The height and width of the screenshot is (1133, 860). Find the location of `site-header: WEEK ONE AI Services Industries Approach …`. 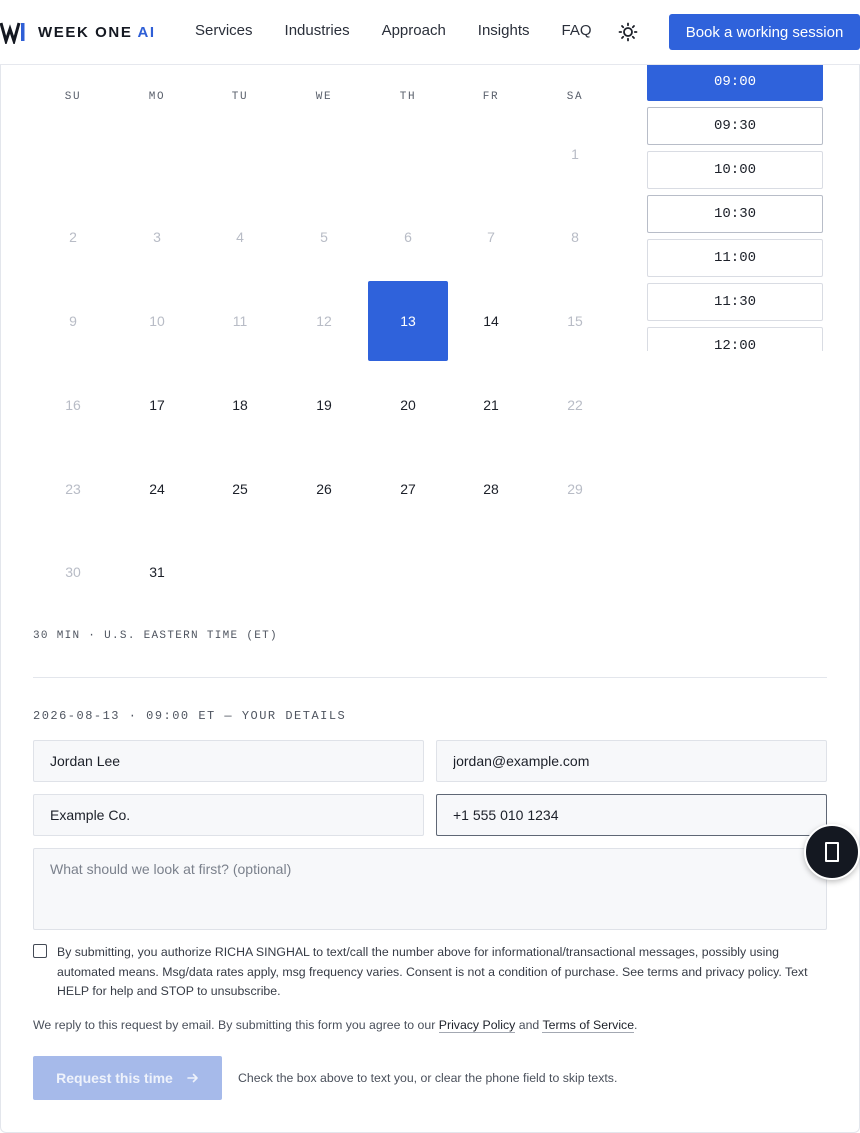

site-header: WEEK ONE AI Services Industries Approach … is located at coordinates (430, 32).